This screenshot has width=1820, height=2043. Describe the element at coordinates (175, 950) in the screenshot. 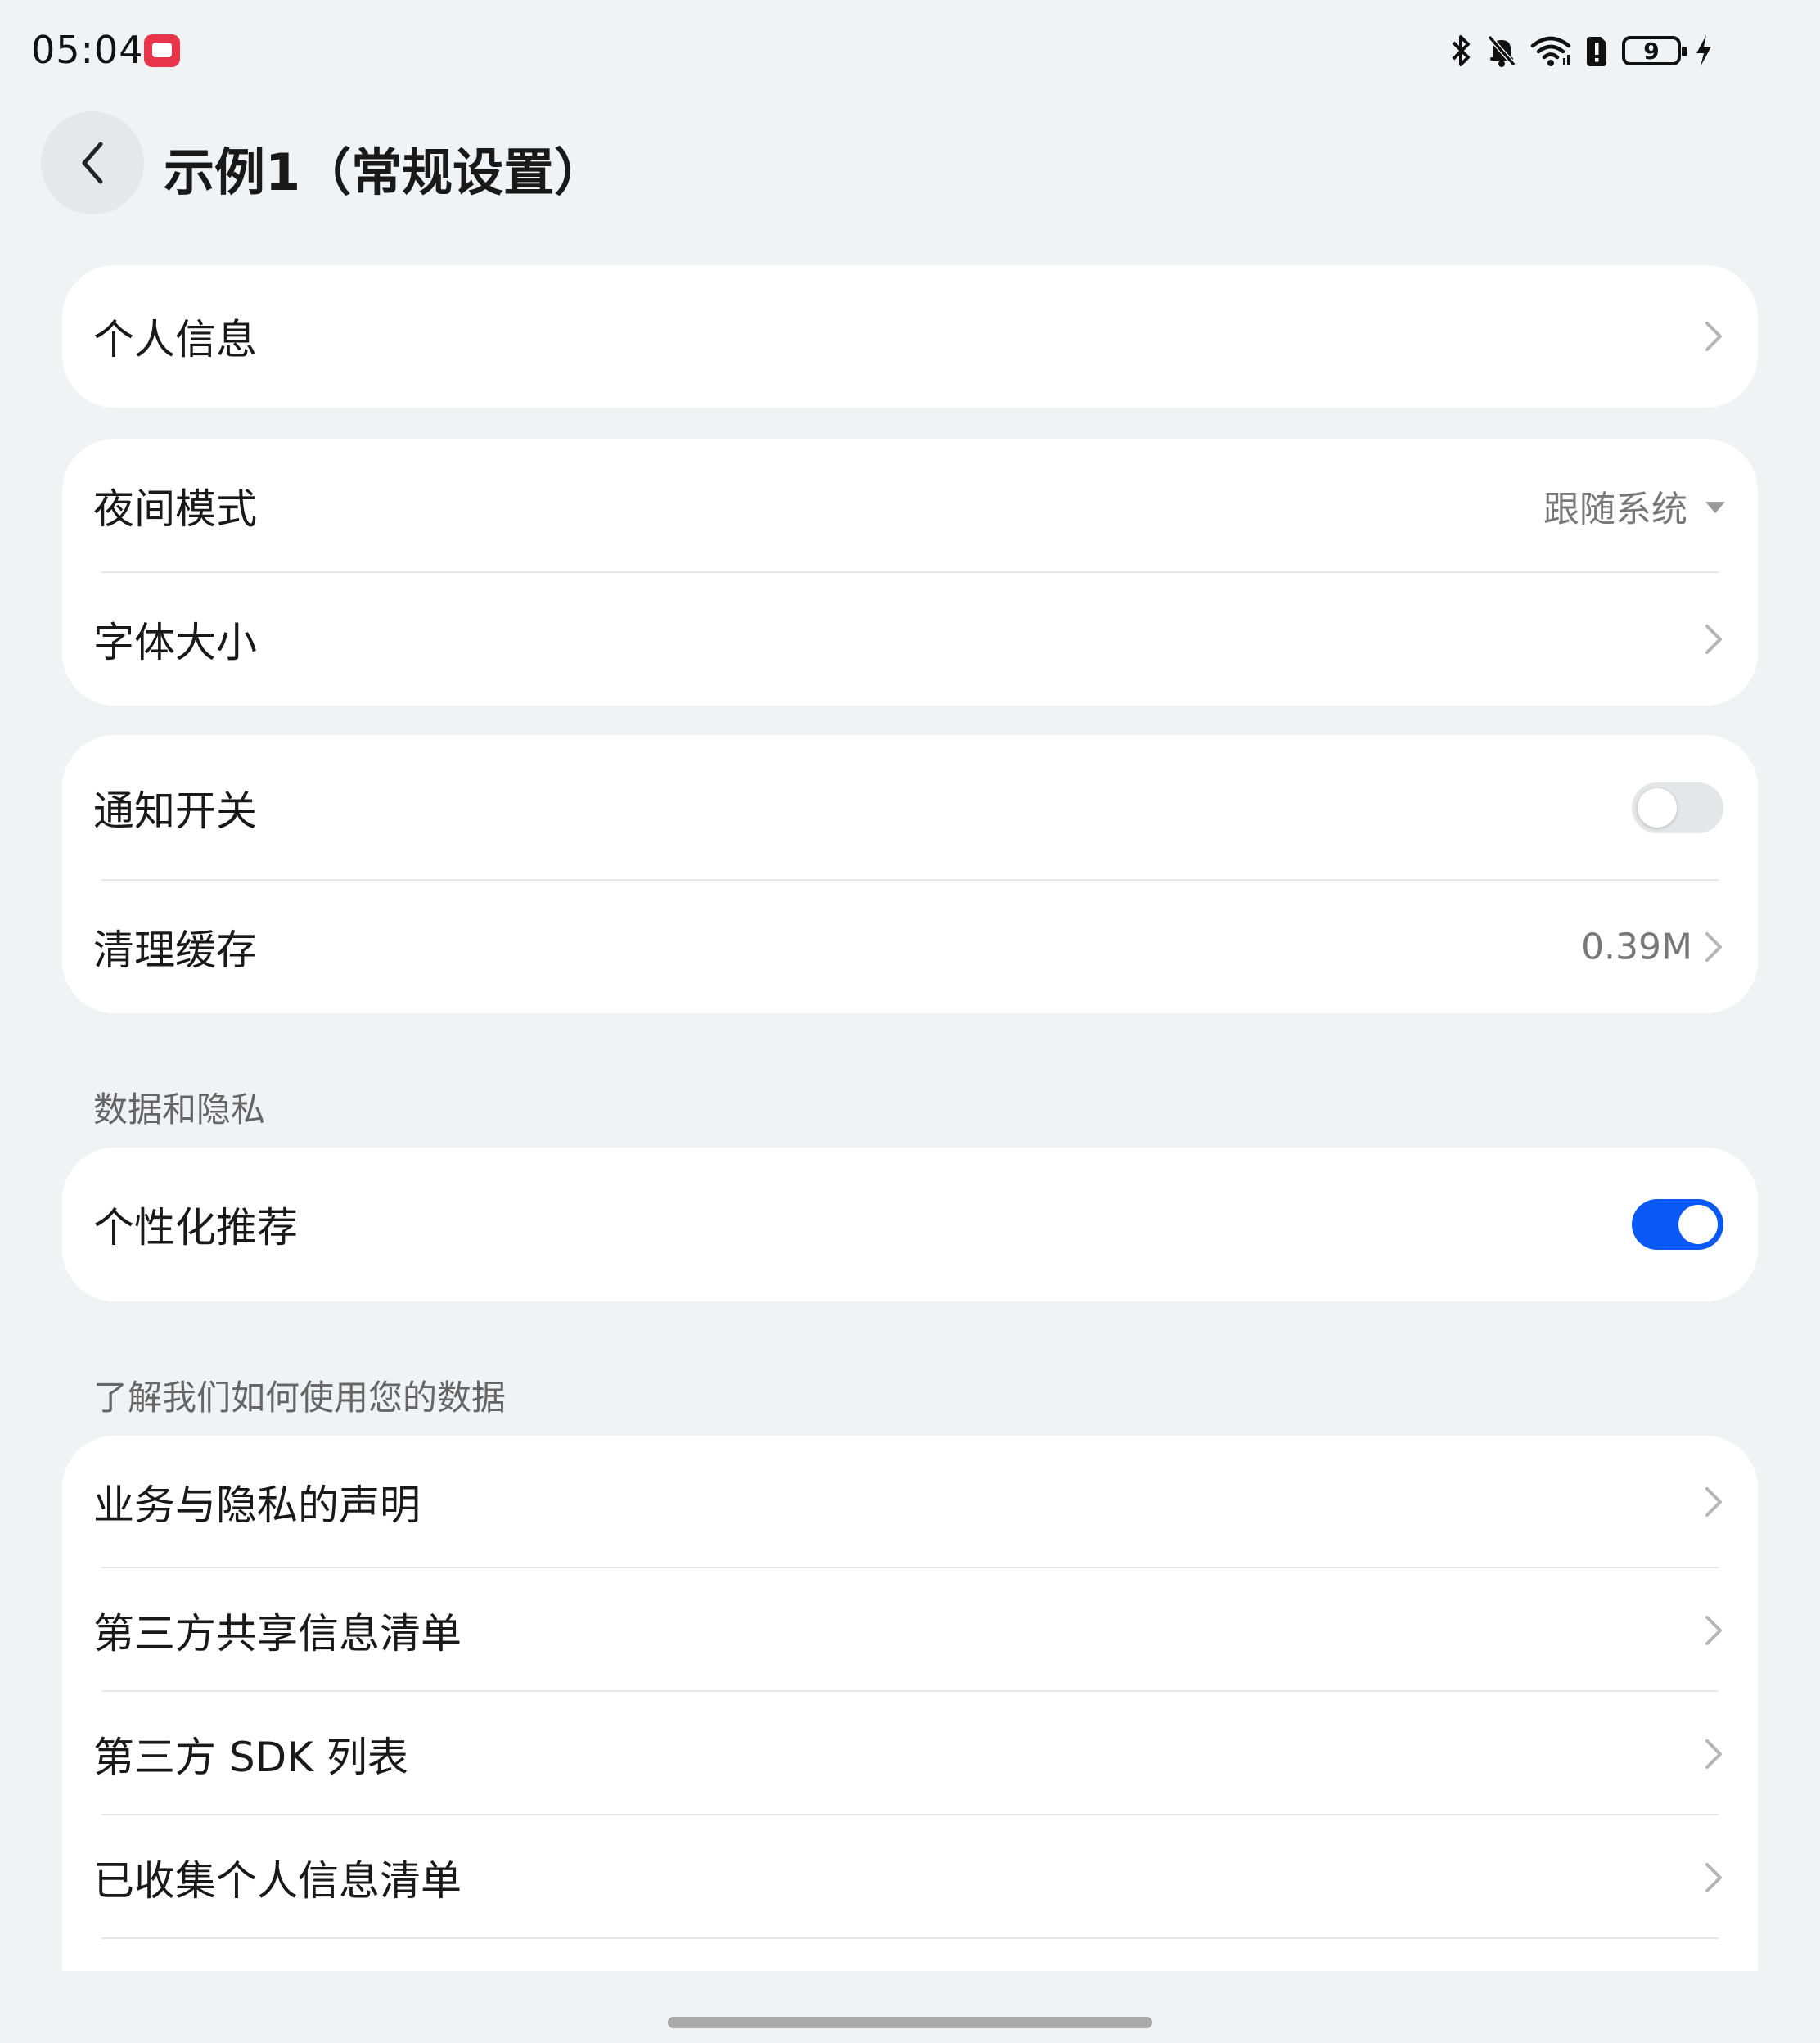

I see `clear-cache-label: 清理缓存` at that location.